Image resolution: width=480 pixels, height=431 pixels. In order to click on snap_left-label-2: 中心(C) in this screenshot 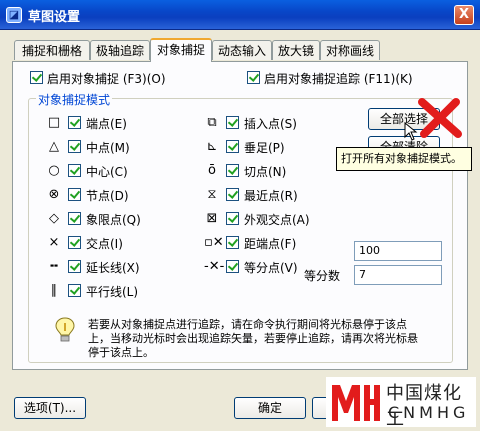, I will do `click(107, 172)`.